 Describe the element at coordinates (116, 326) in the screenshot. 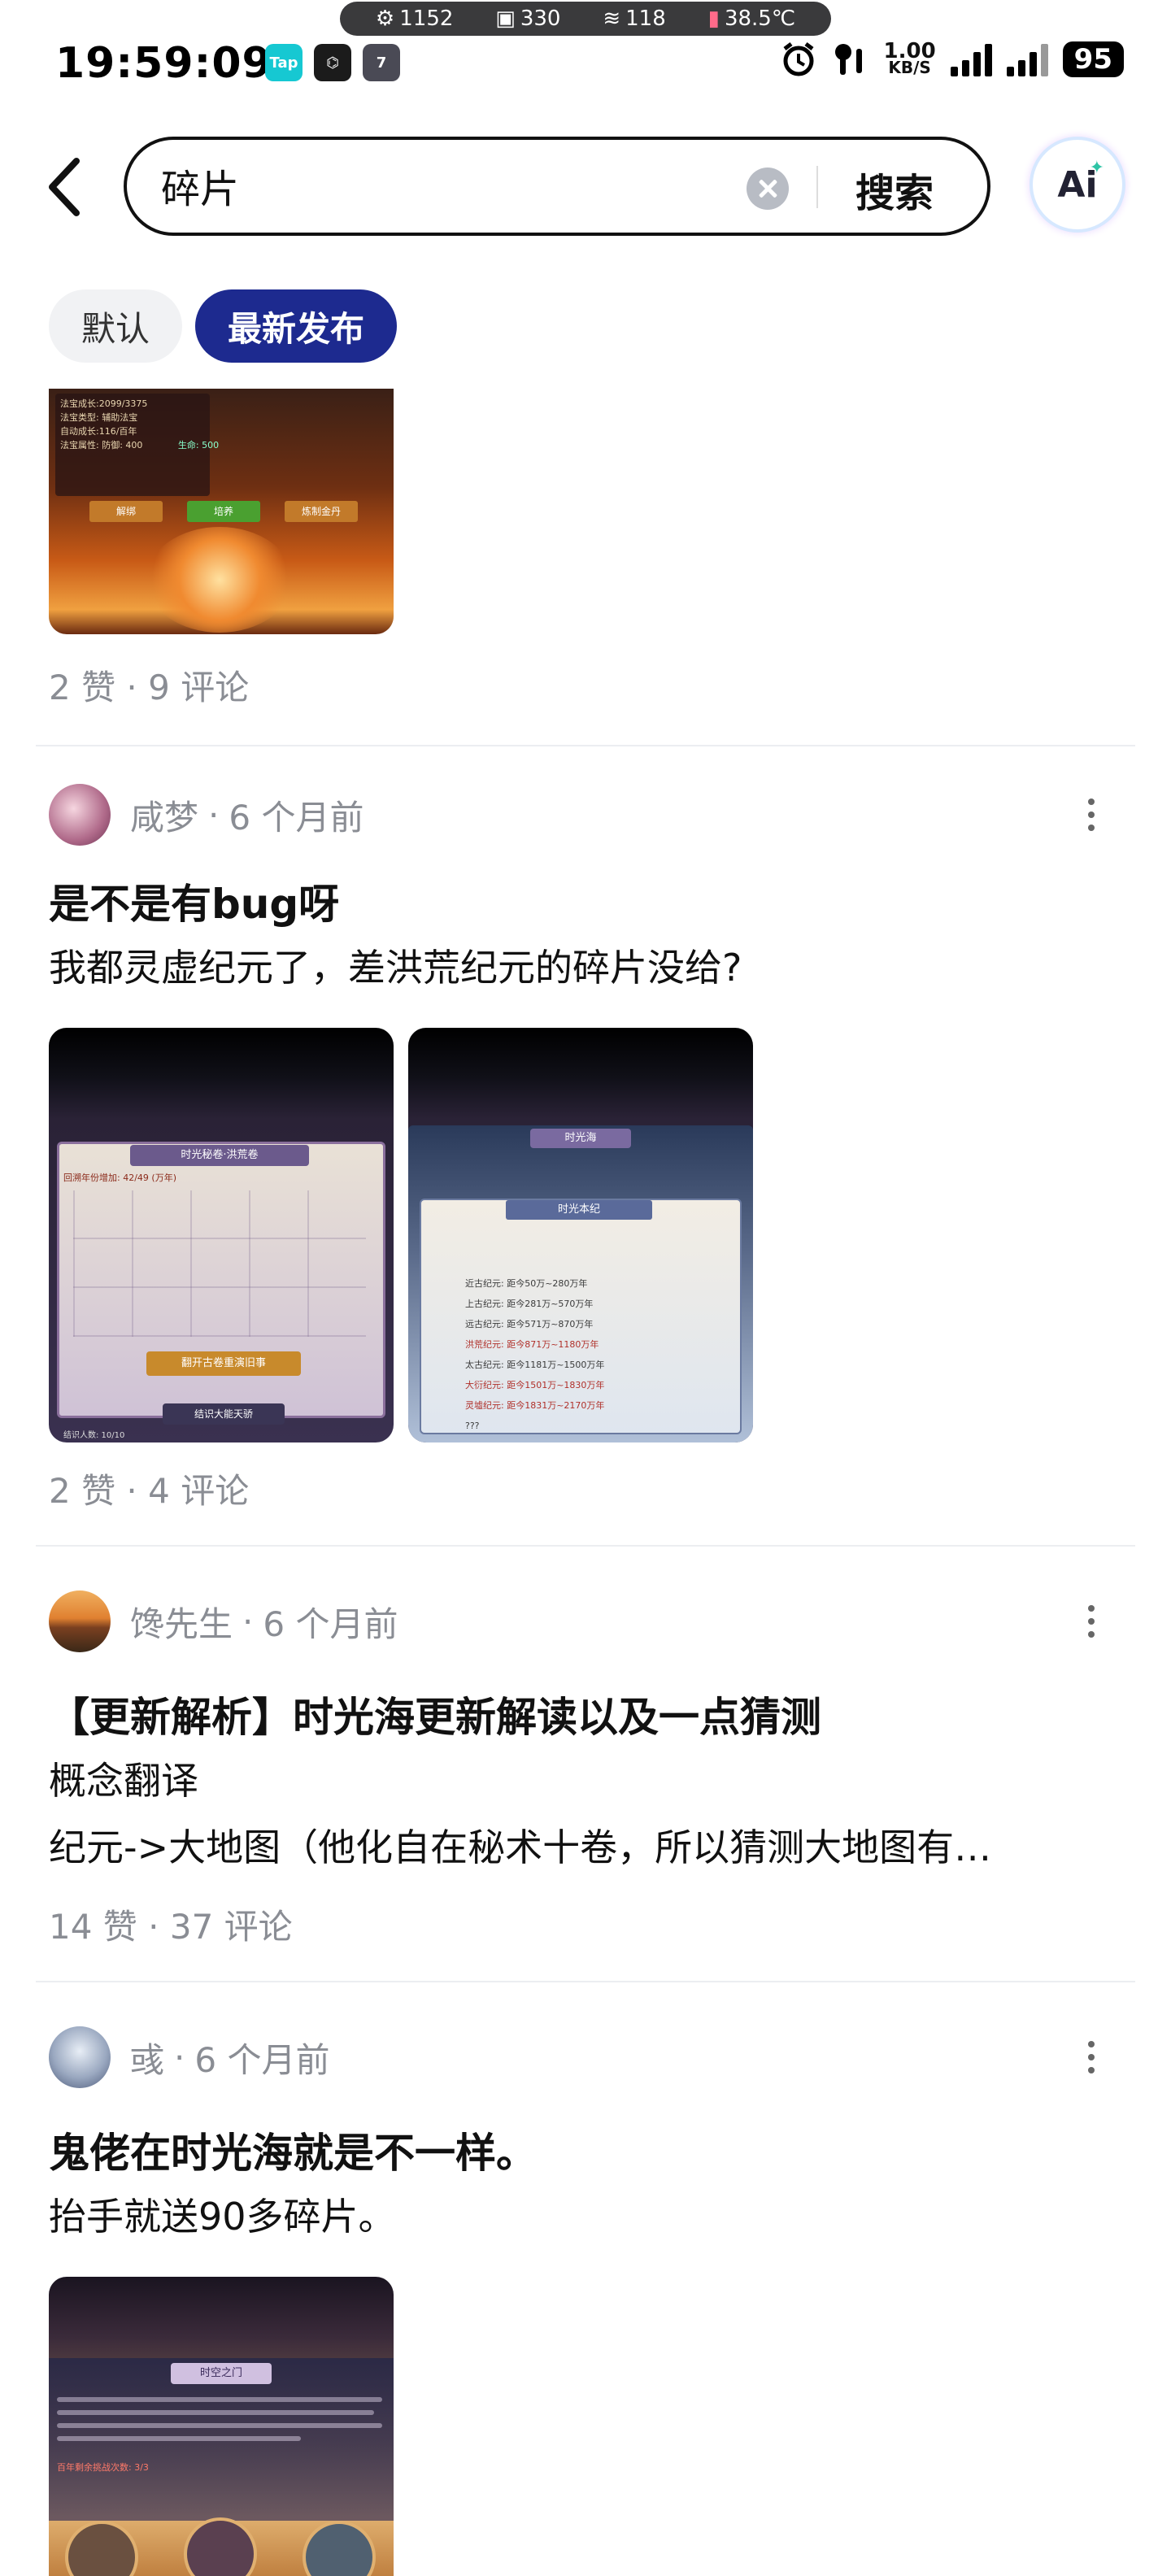

I see `sort-default-chip: 默认` at that location.